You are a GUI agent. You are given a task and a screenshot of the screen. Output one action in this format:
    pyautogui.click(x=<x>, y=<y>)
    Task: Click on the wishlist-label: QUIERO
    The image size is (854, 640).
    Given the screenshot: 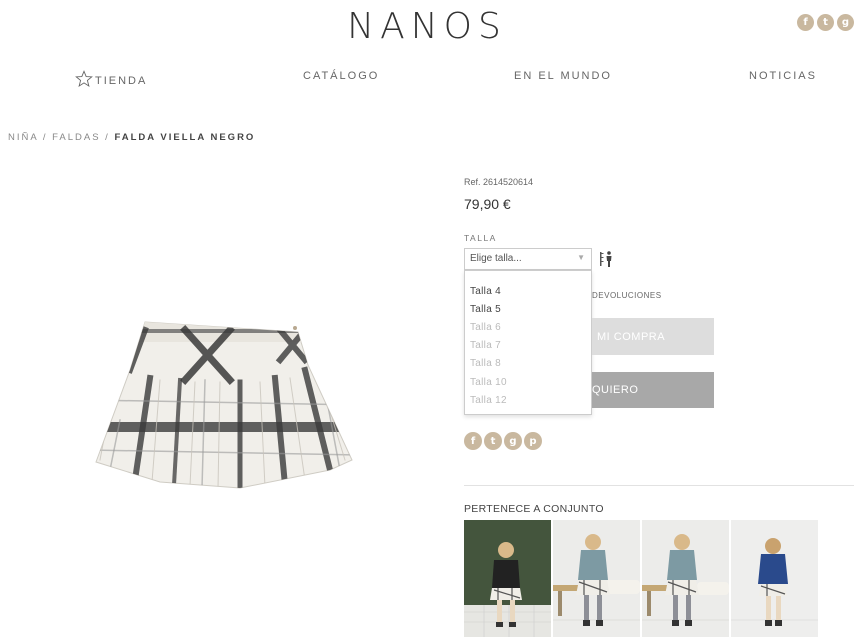 What is the action you would take?
    pyautogui.click(x=615, y=390)
    